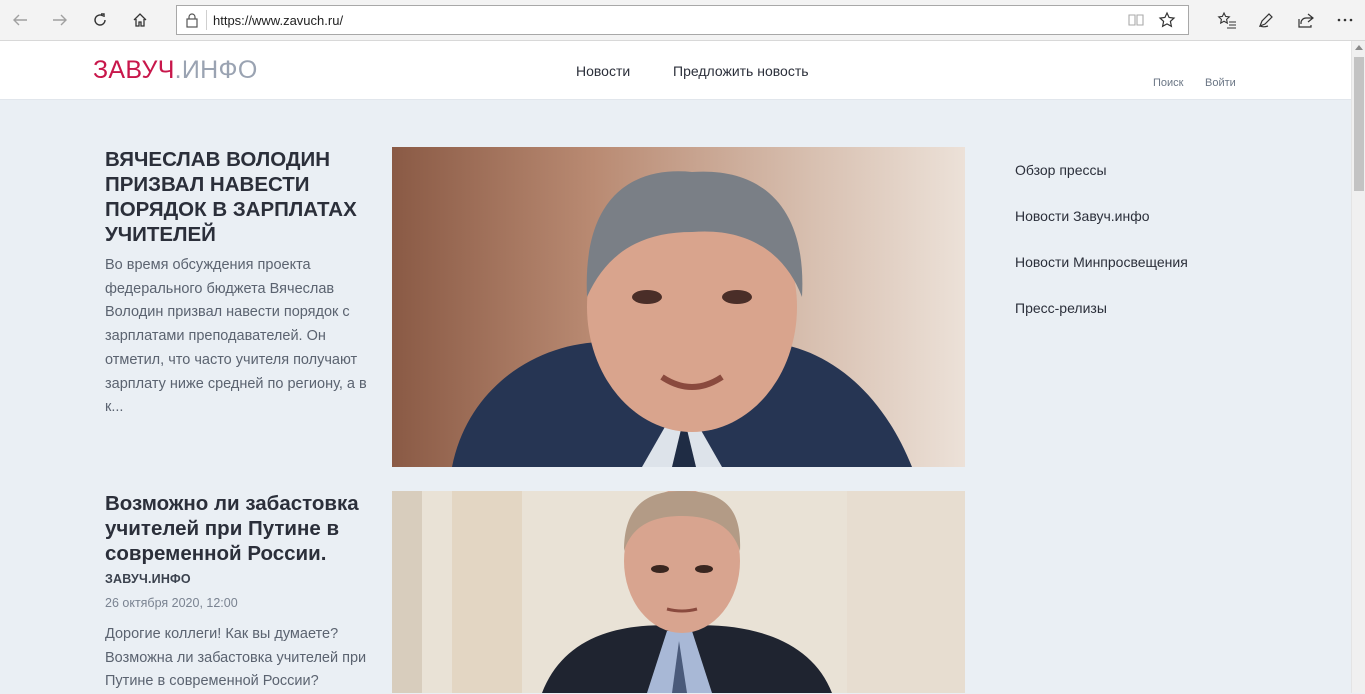 Image resolution: width=1365 pixels, height=694 pixels. I want to click on sidebar-link-press-review: Обзор прессы, so click(1061, 170).